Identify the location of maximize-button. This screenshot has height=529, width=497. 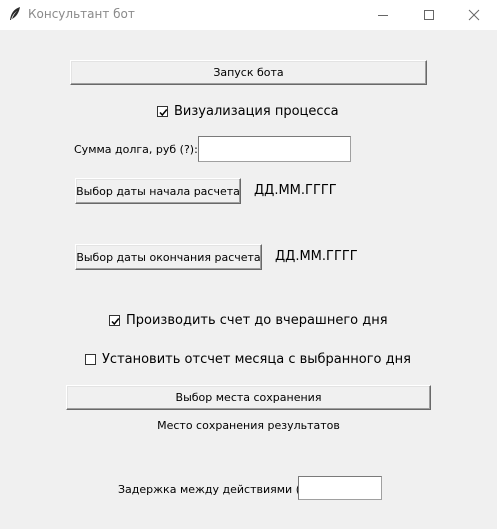
(429, 15).